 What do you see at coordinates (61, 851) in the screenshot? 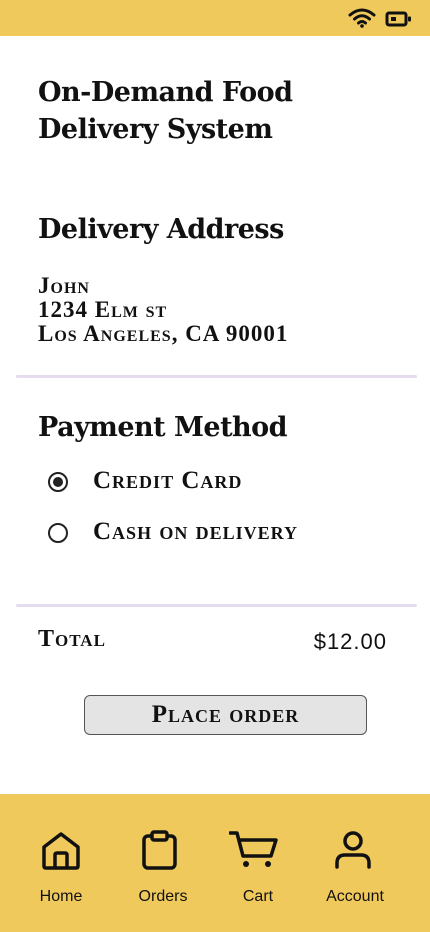
I see `home-icon` at bounding box center [61, 851].